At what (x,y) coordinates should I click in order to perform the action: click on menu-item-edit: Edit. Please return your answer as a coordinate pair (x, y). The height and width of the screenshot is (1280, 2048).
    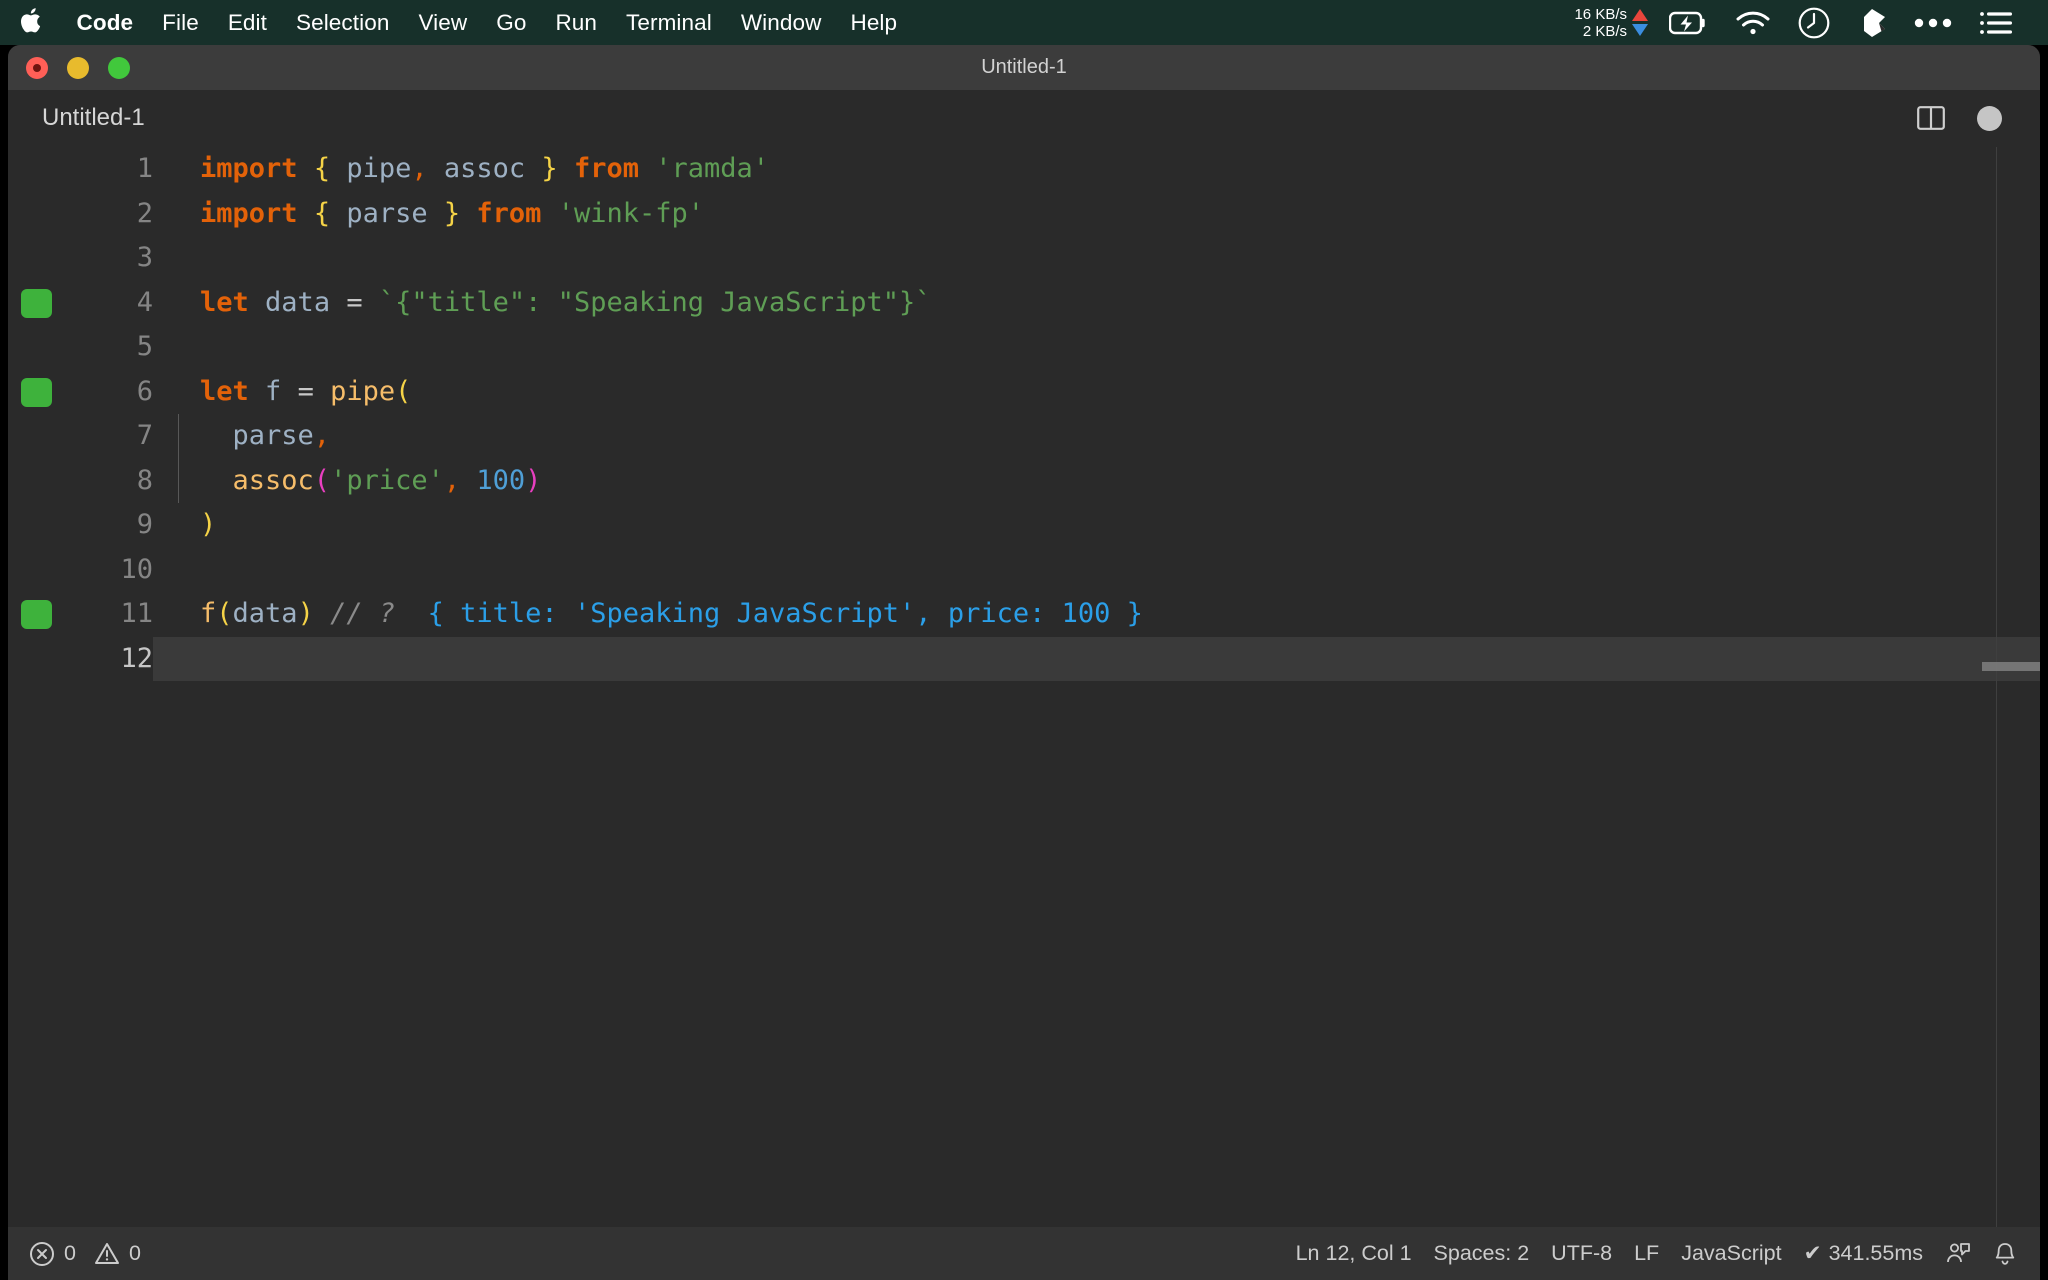
    Looking at the image, I should click on (247, 22).